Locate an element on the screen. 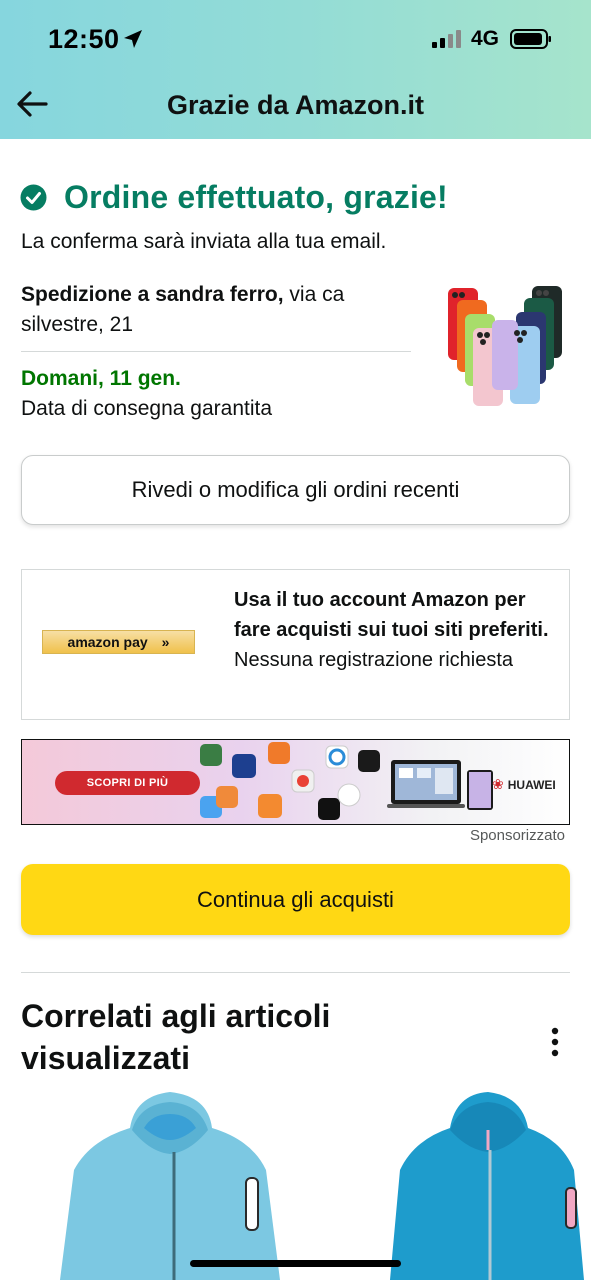  confirmation-title: Ordine effettuato, grazie! is located at coordinates (256, 196).